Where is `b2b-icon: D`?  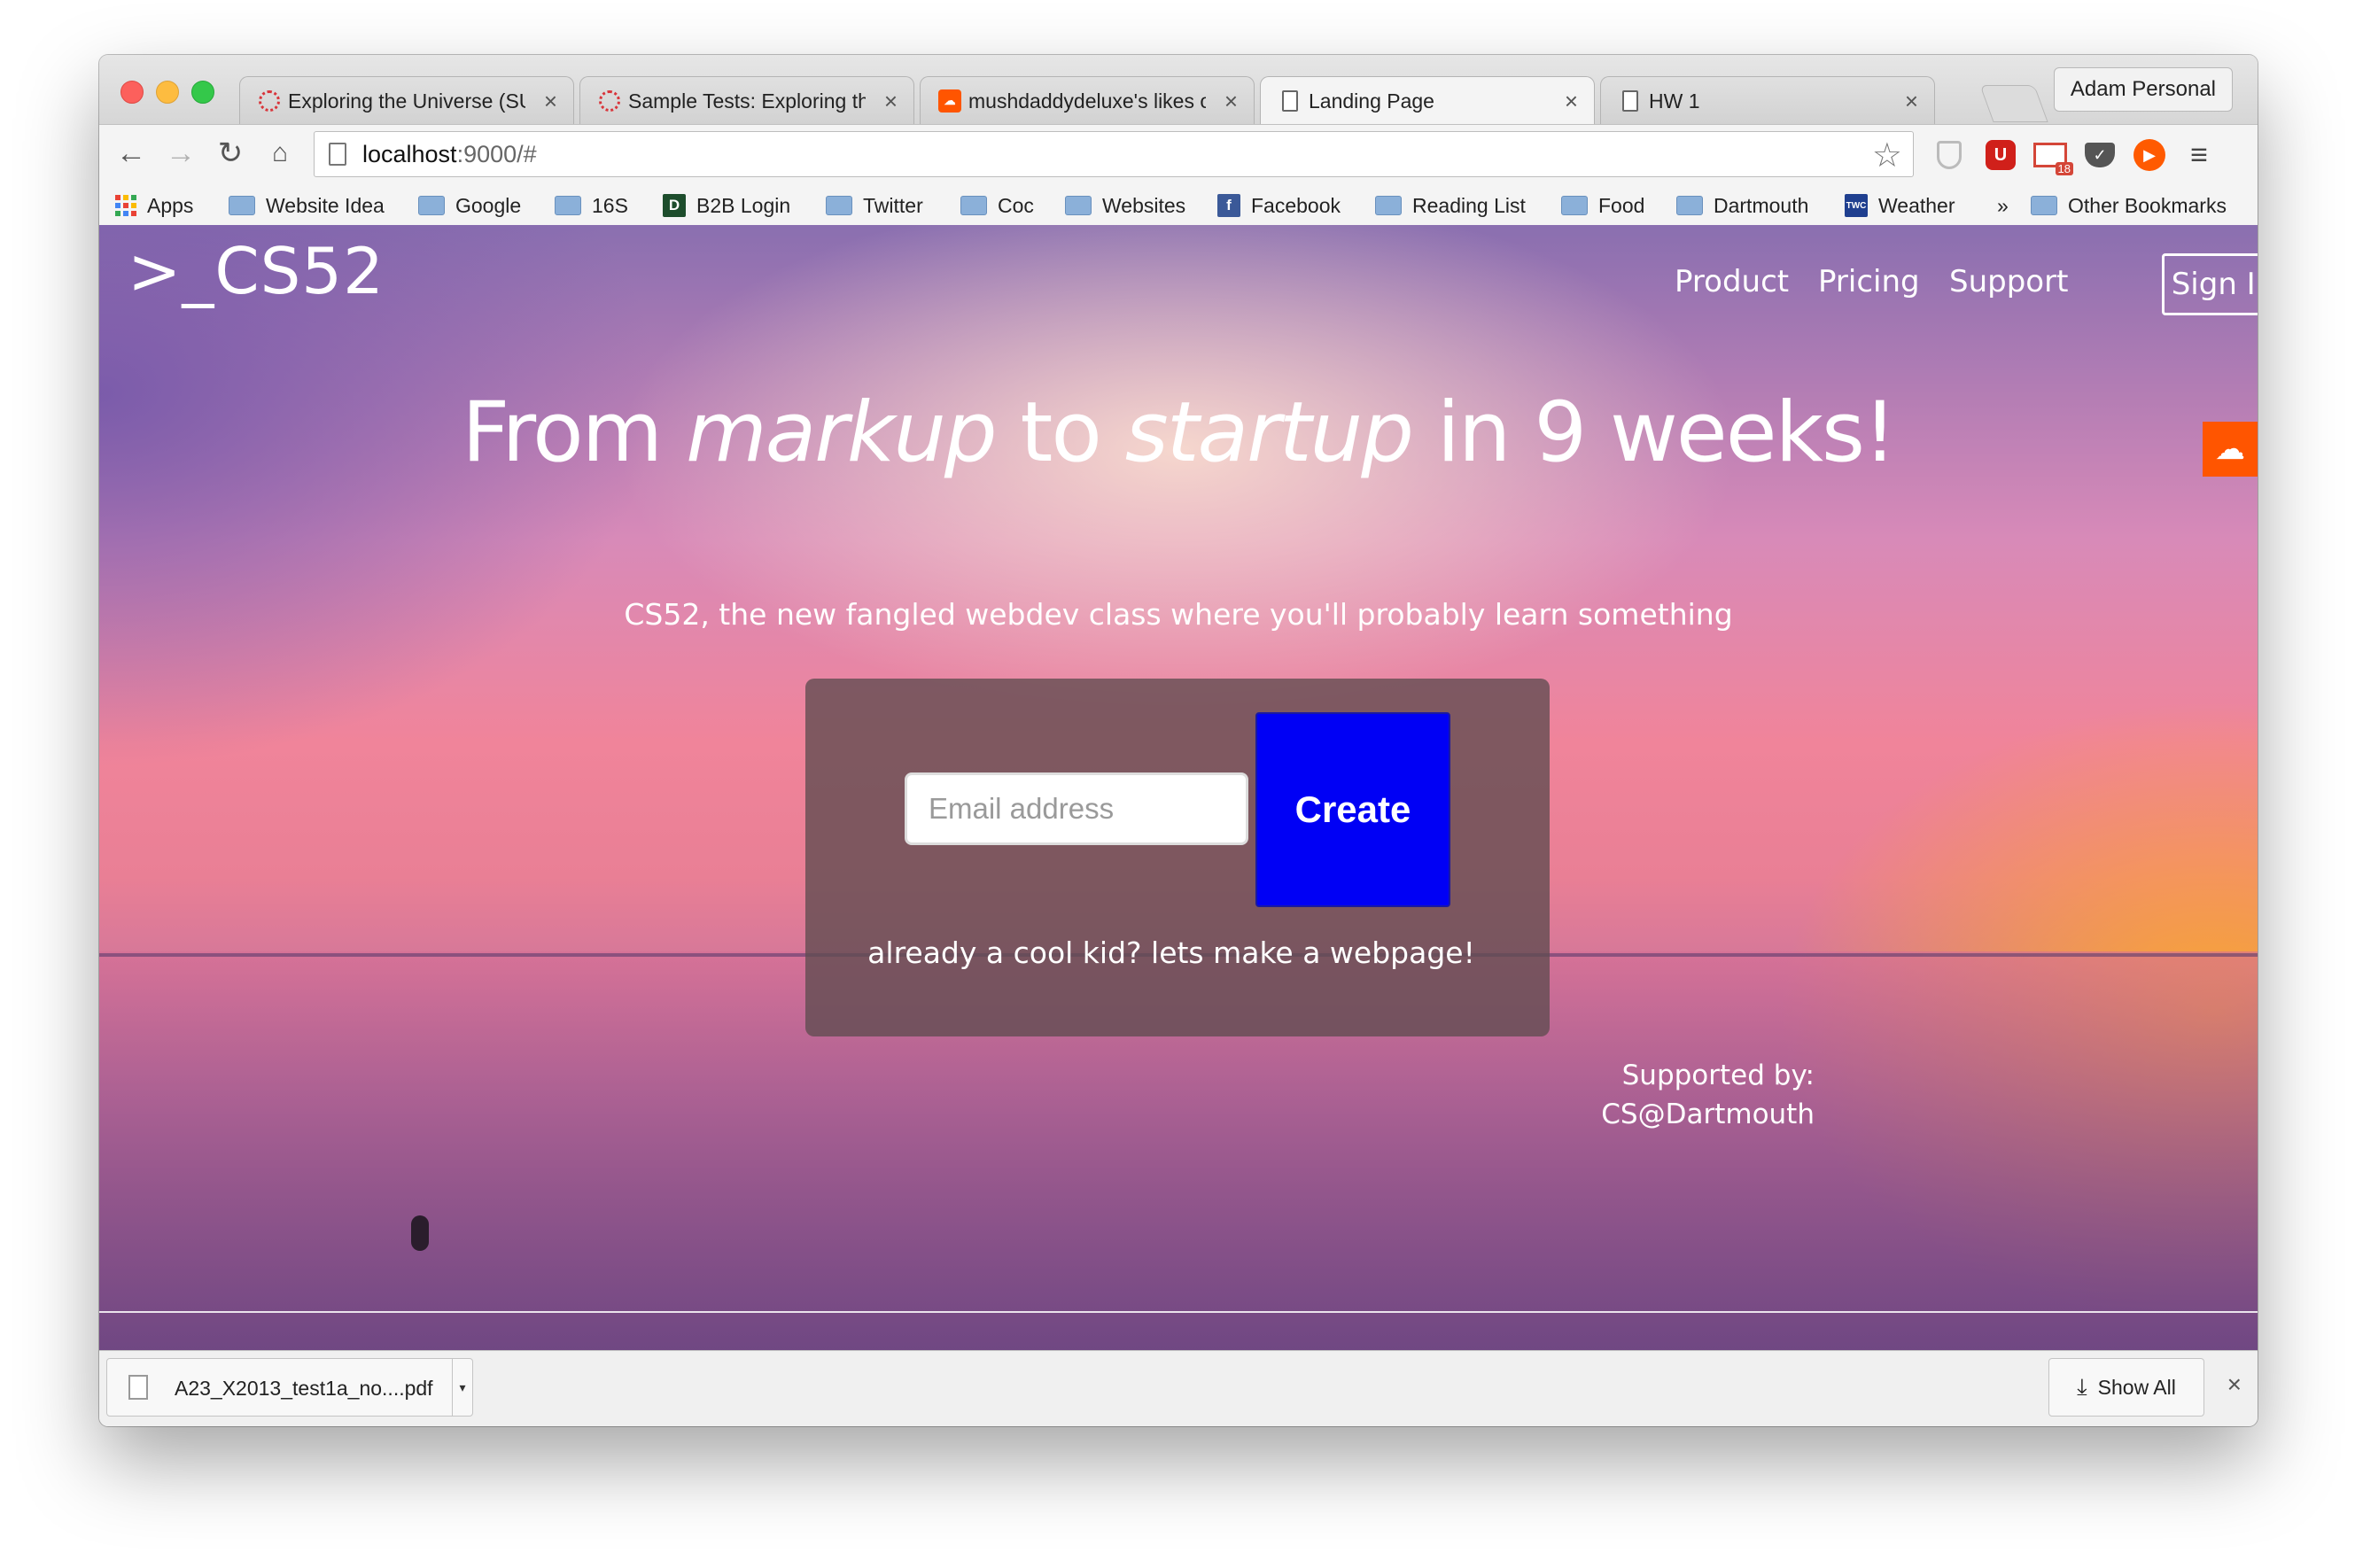 b2b-icon: D is located at coordinates (674, 205).